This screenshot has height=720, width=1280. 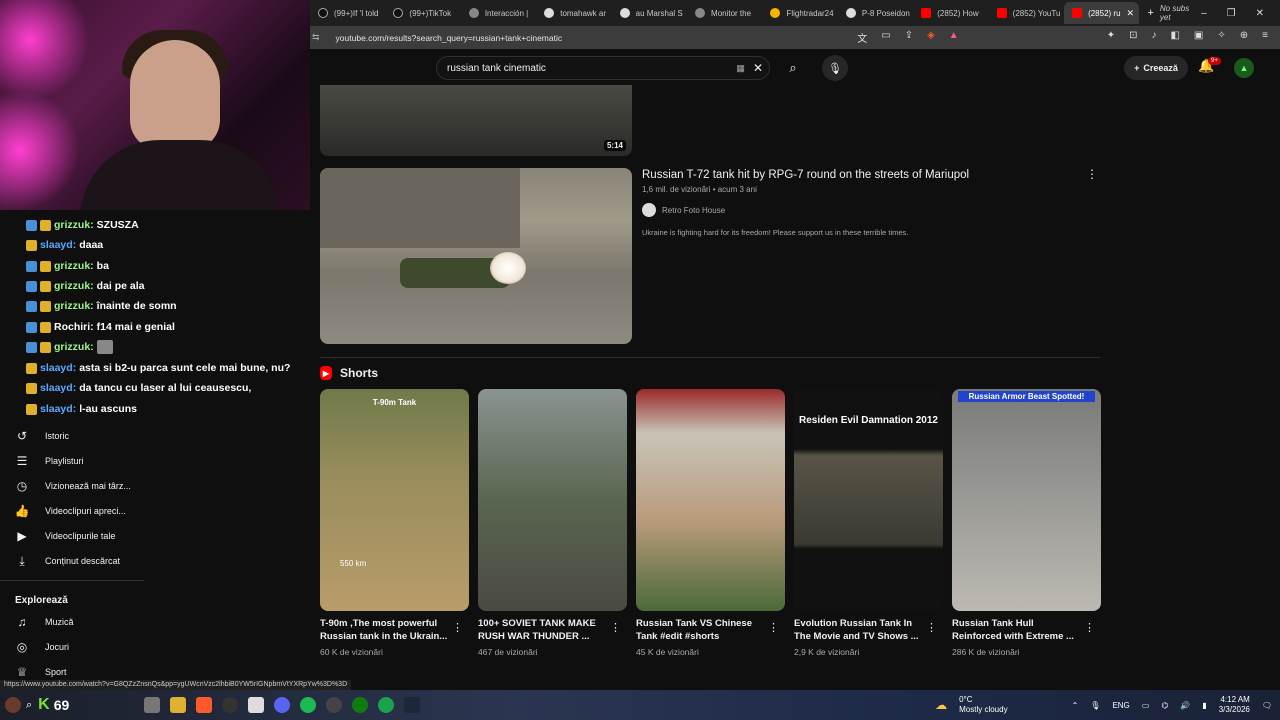 I want to click on tab: tomahawk ar, so click(x=573, y=13).